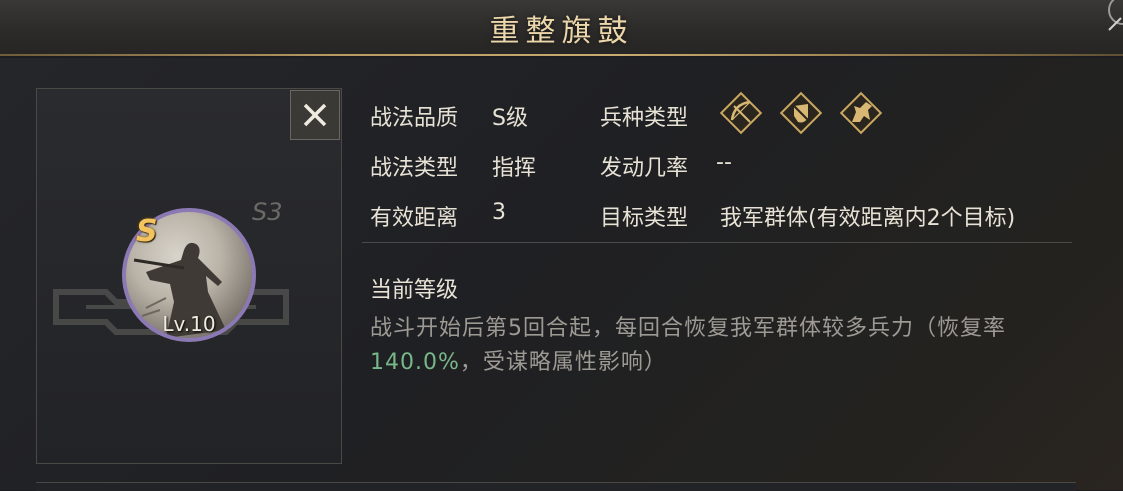 The height and width of the screenshot is (491, 1123). Describe the element at coordinates (415, 362) in the screenshot. I see `recovery-rate: 140.0%` at that location.